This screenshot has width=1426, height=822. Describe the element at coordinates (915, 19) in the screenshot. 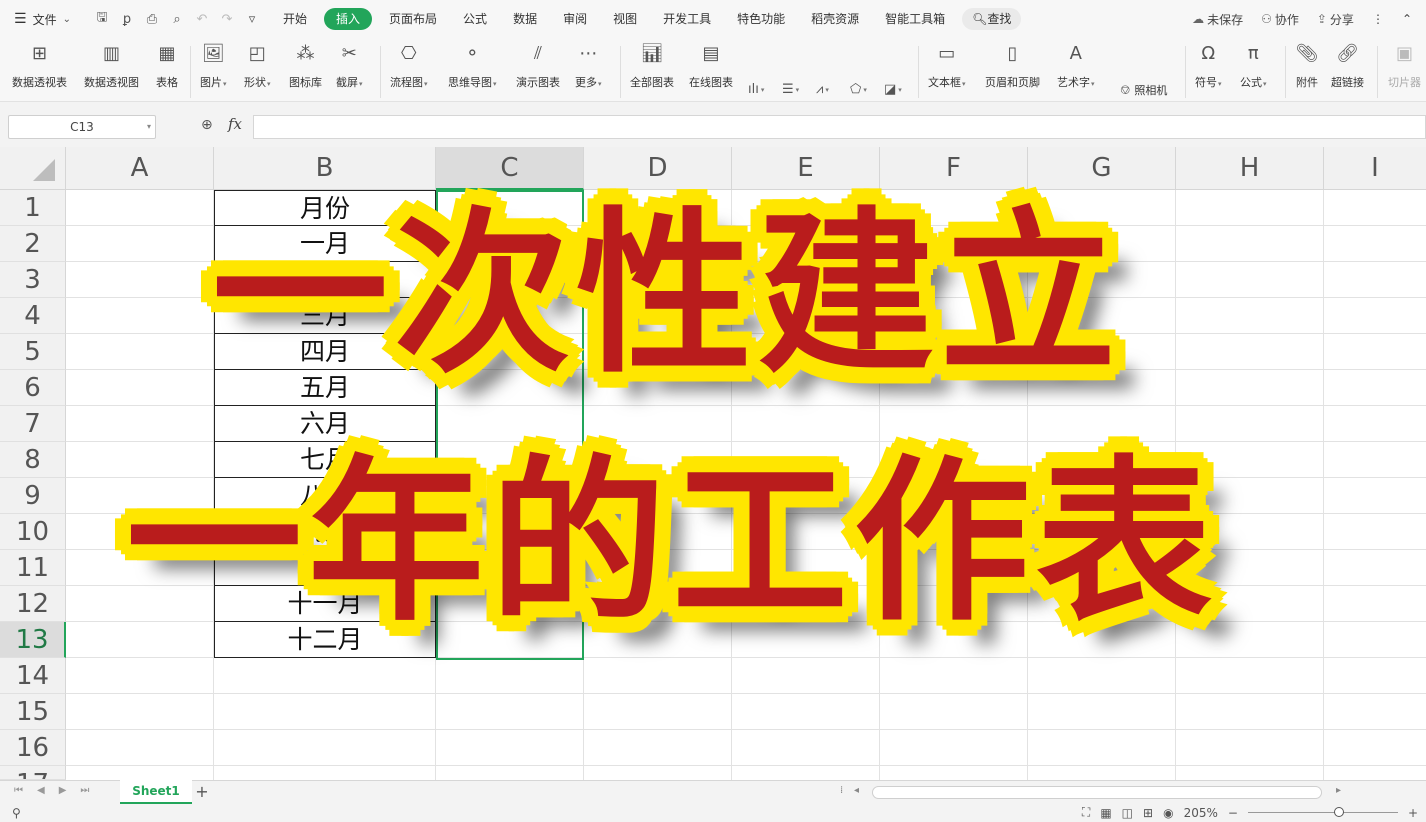

I see `tab-smart-tools: 智能工具箱` at that location.